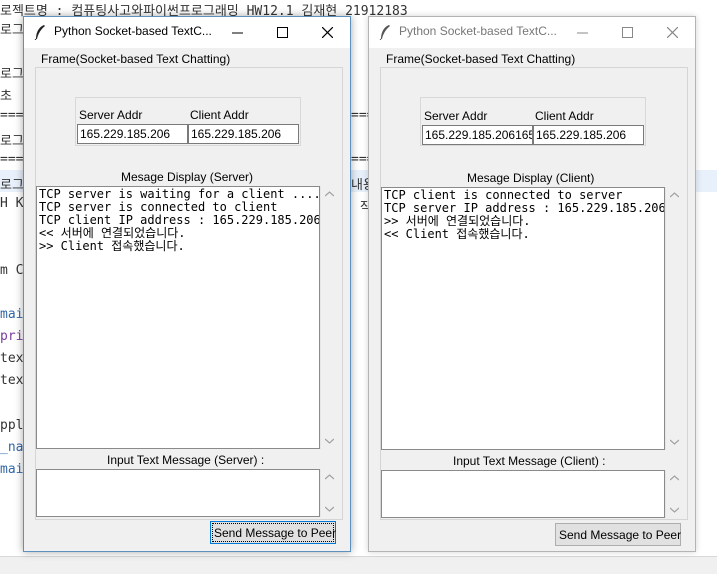 The height and width of the screenshot is (574, 717). What do you see at coordinates (531, 178) in the screenshot?
I see `message-display-label: Mesage Display (Client)` at bounding box center [531, 178].